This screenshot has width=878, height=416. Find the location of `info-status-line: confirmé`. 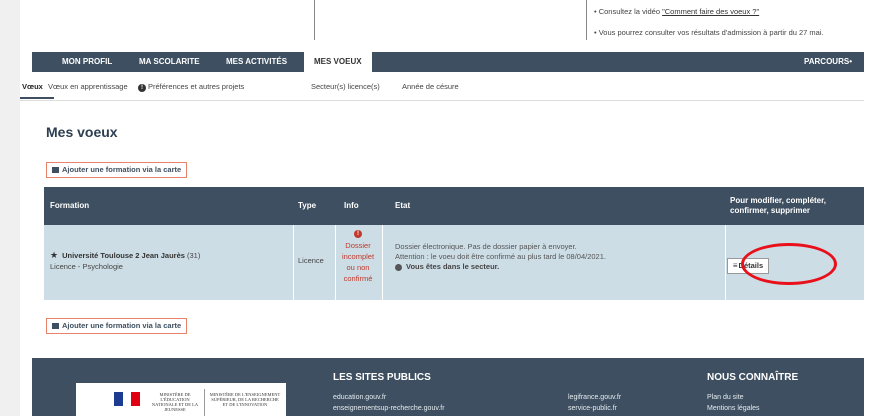

info-status-line: confirmé is located at coordinates (358, 278).